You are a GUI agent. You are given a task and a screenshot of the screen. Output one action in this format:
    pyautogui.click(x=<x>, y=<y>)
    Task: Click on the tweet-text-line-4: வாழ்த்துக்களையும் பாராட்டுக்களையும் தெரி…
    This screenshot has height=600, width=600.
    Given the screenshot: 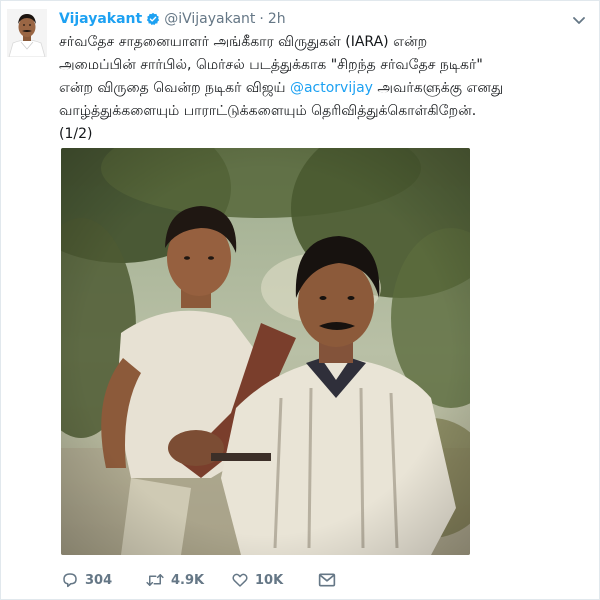 What is the action you would take?
    pyautogui.click(x=268, y=111)
    